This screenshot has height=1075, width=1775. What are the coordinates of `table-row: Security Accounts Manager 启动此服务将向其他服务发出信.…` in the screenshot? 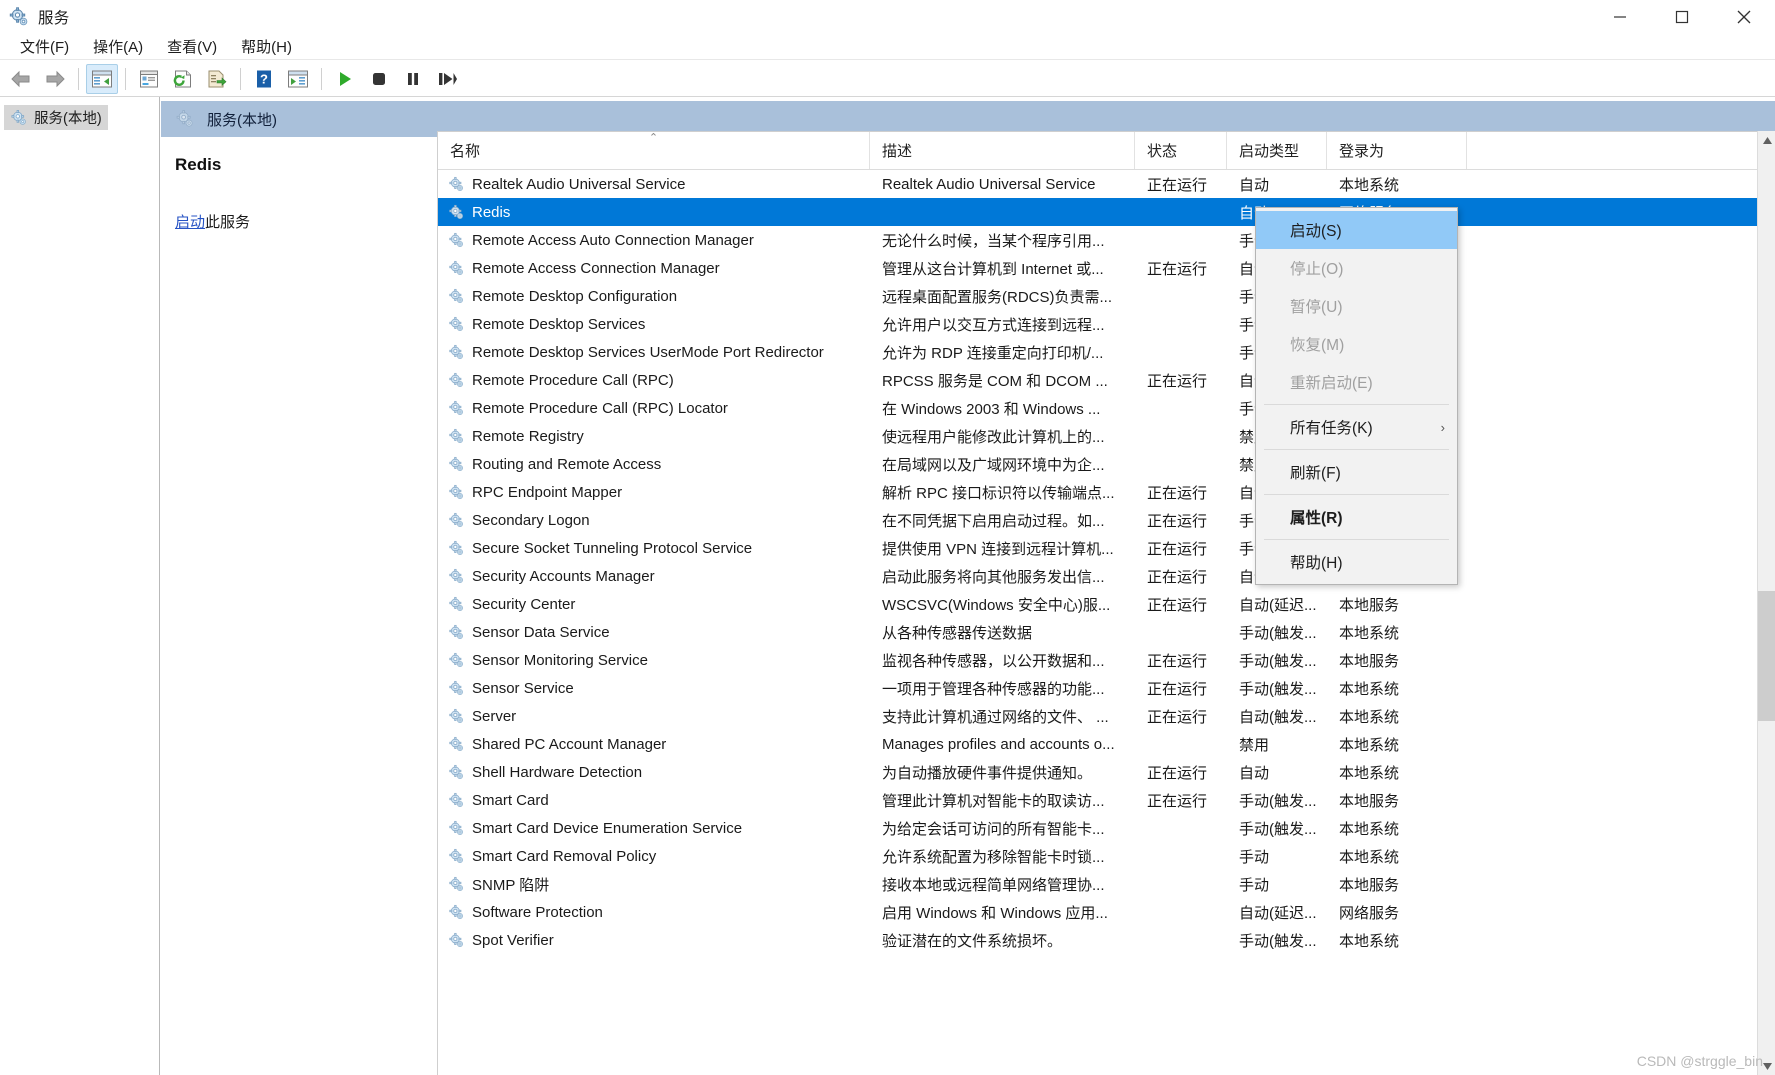 It's located at (1106, 576).